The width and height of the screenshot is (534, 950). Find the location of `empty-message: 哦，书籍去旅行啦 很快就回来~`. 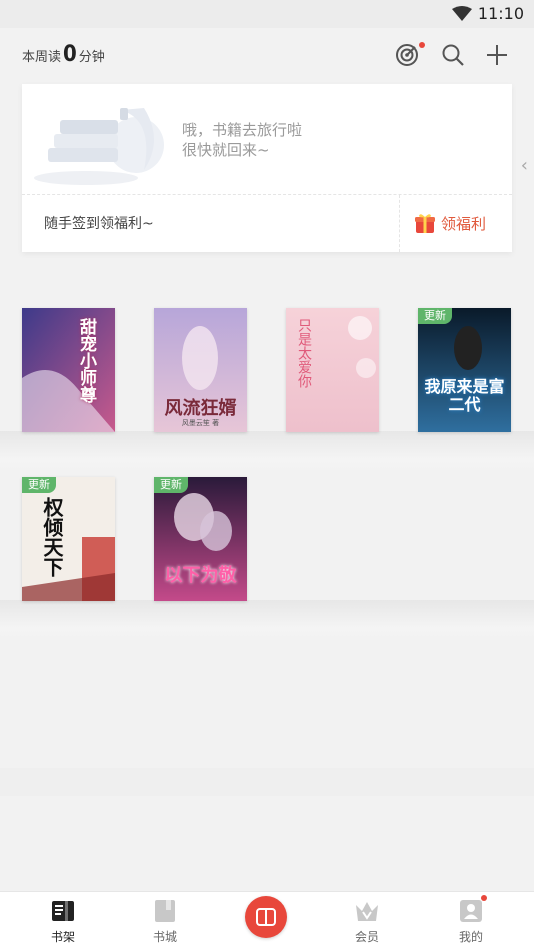

empty-message: 哦，书籍去旅行啦 很快就回来~ is located at coordinates (242, 140).